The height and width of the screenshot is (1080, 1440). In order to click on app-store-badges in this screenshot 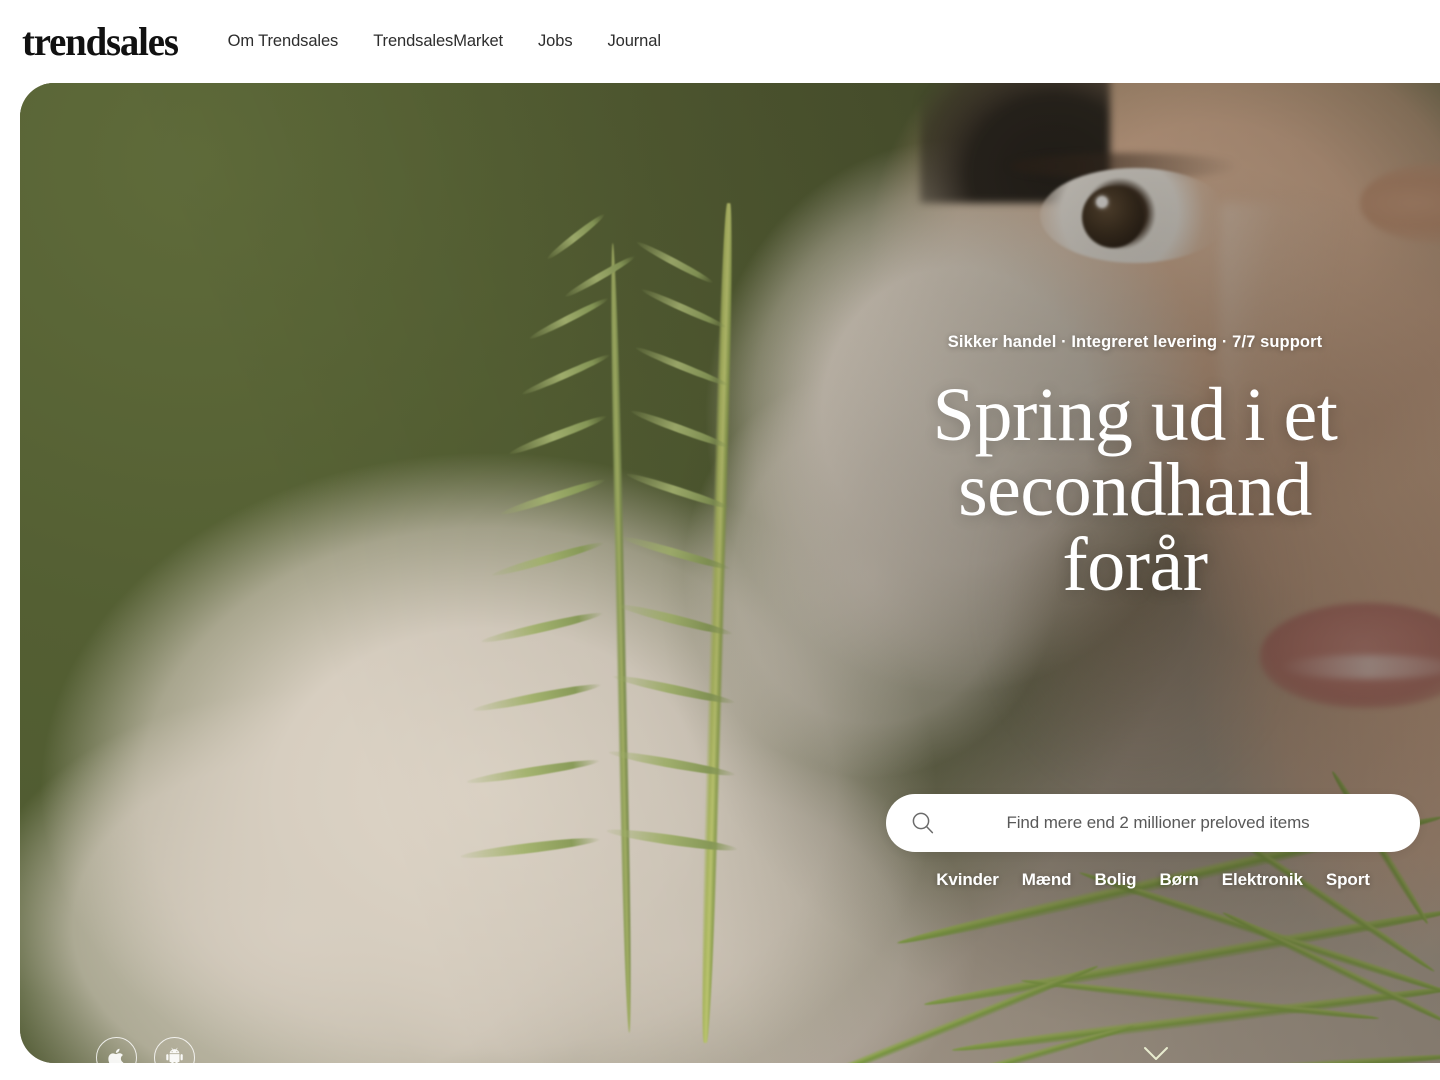, I will do `click(145, 1050)`.